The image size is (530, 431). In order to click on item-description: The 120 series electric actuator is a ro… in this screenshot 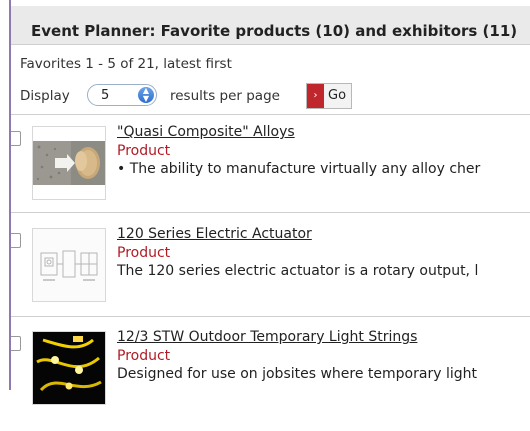, I will do `click(298, 271)`.